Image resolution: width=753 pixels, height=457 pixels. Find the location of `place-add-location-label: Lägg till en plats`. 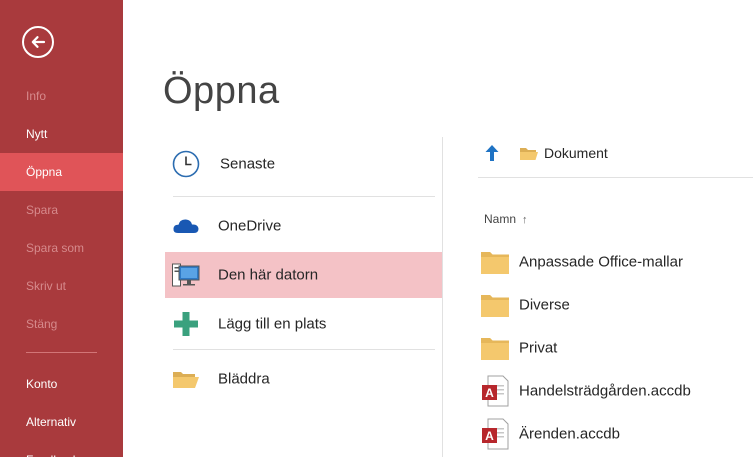

place-add-location-label: Lägg till en plats is located at coordinates (272, 324).